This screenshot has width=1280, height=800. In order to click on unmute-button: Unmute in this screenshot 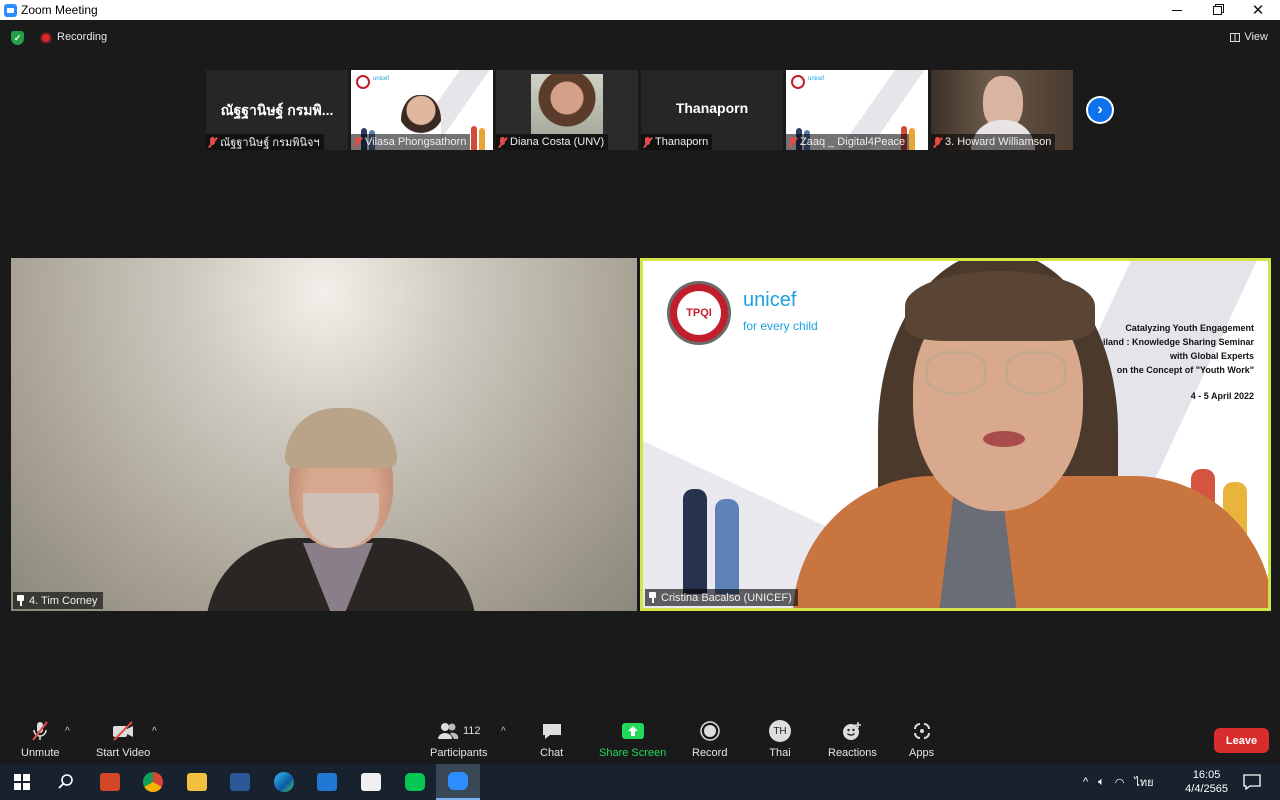, I will do `click(40, 739)`.